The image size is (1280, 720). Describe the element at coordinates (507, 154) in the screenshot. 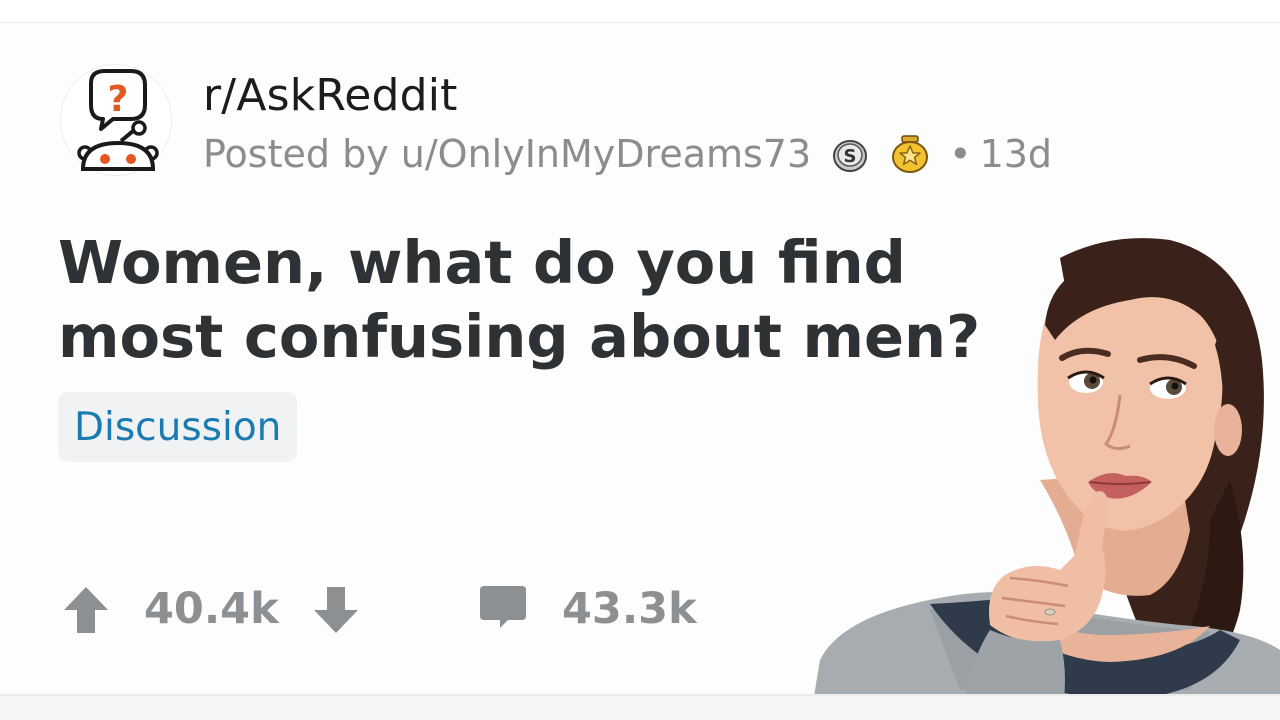

I see `posted-by-author: Posted by u/OnlyInMyDreams73` at that location.